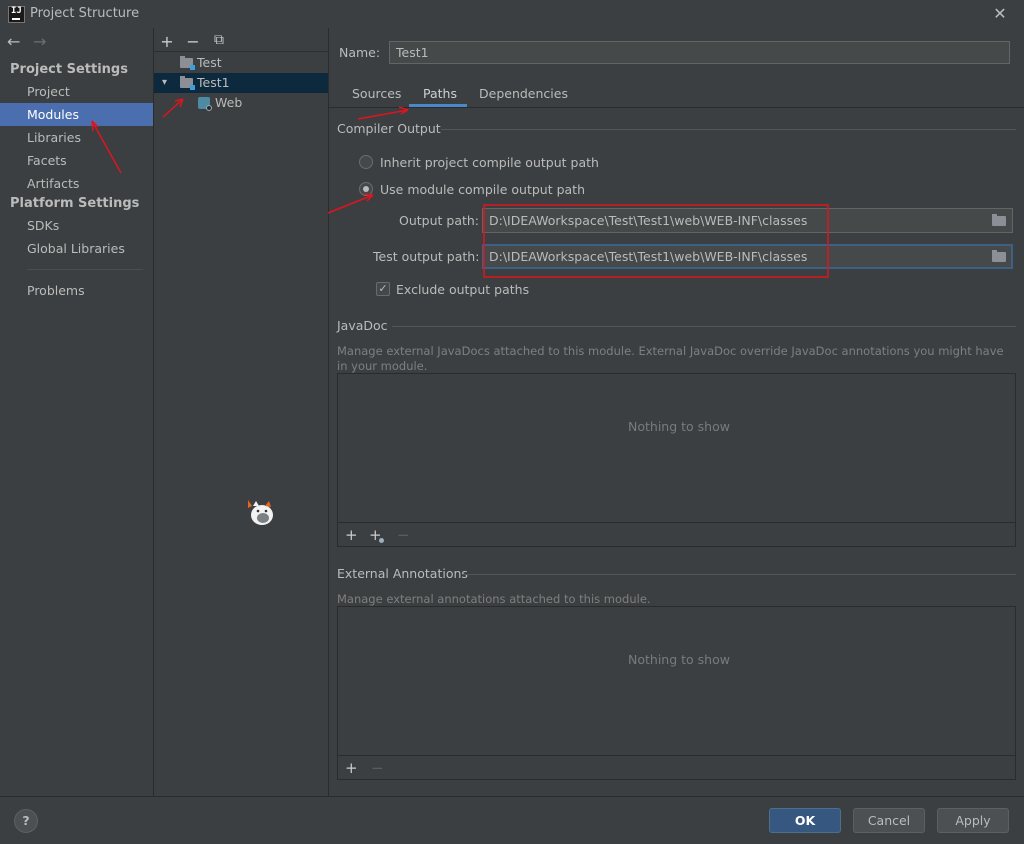 This screenshot has width=1024, height=844. Describe the element at coordinates (229, 102) in the screenshot. I see `tree-item-label: Web` at that location.